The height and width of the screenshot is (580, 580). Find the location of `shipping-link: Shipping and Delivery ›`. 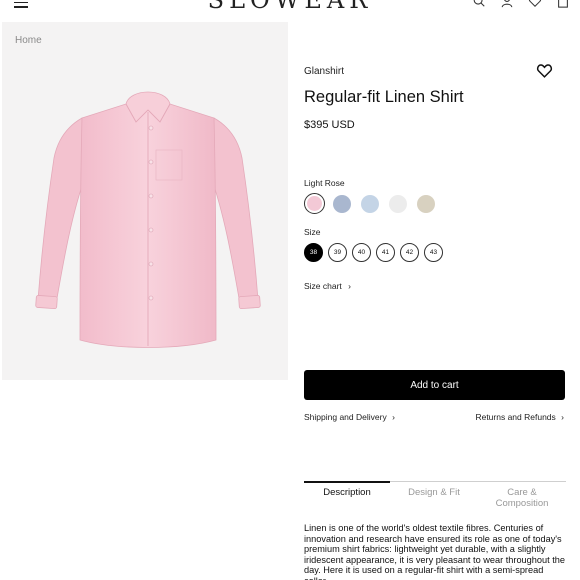

shipping-link: Shipping and Delivery › is located at coordinates (349, 417).